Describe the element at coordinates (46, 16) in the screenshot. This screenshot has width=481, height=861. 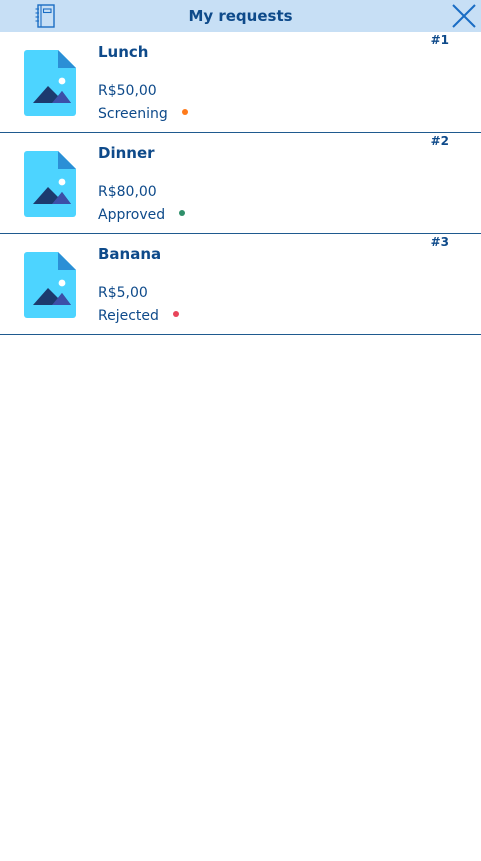
I see `notebook-icon` at that location.